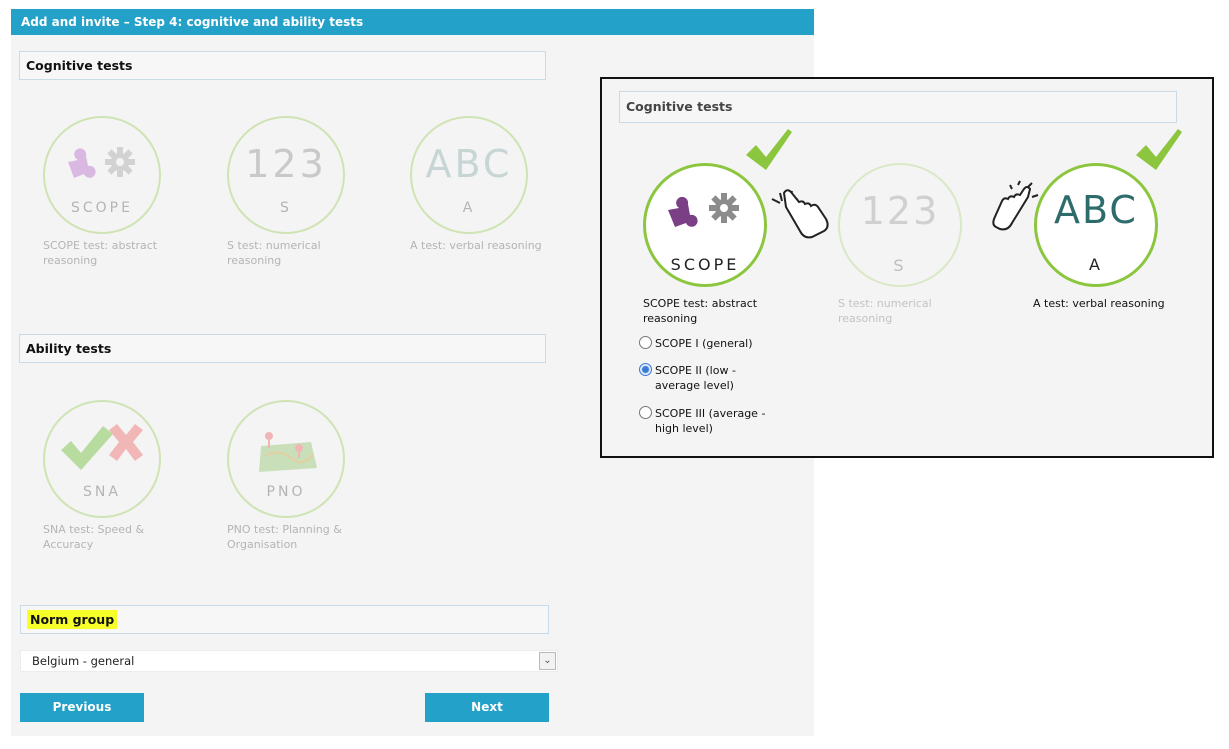 The height and width of the screenshot is (749, 1229). What do you see at coordinates (1099, 303) in the screenshot?
I see `inset-a-caption: A test: verbal reasoning` at bounding box center [1099, 303].